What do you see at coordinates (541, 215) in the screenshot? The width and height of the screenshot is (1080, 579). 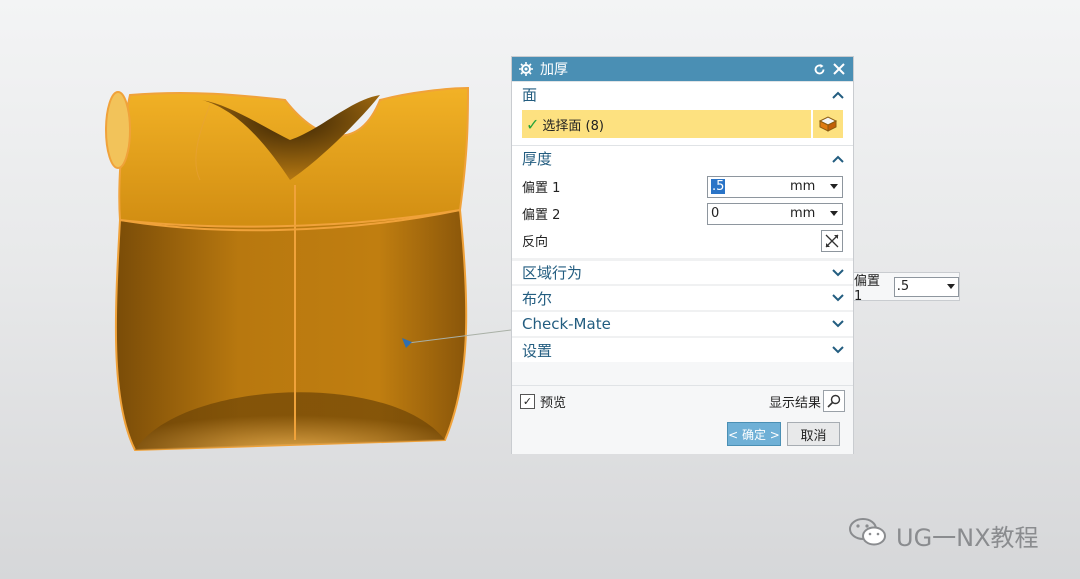 I see `offset2-label: 偏置 2` at bounding box center [541, 215].